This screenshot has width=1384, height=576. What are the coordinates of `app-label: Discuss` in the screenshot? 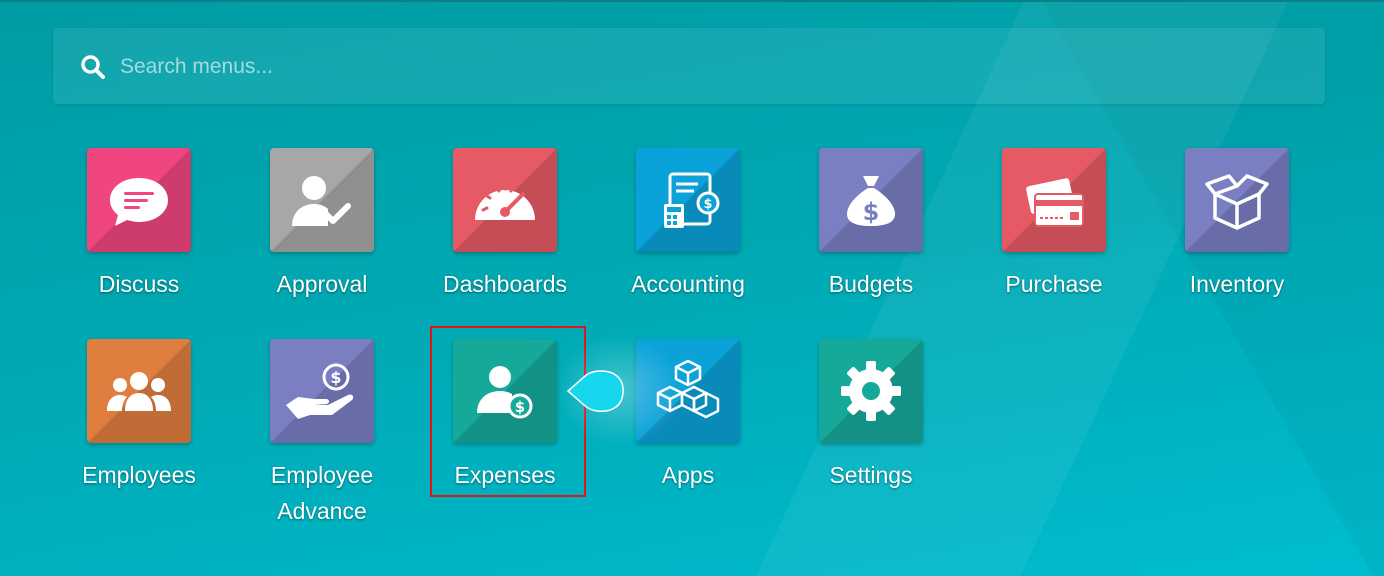 It's located at (139, 284).